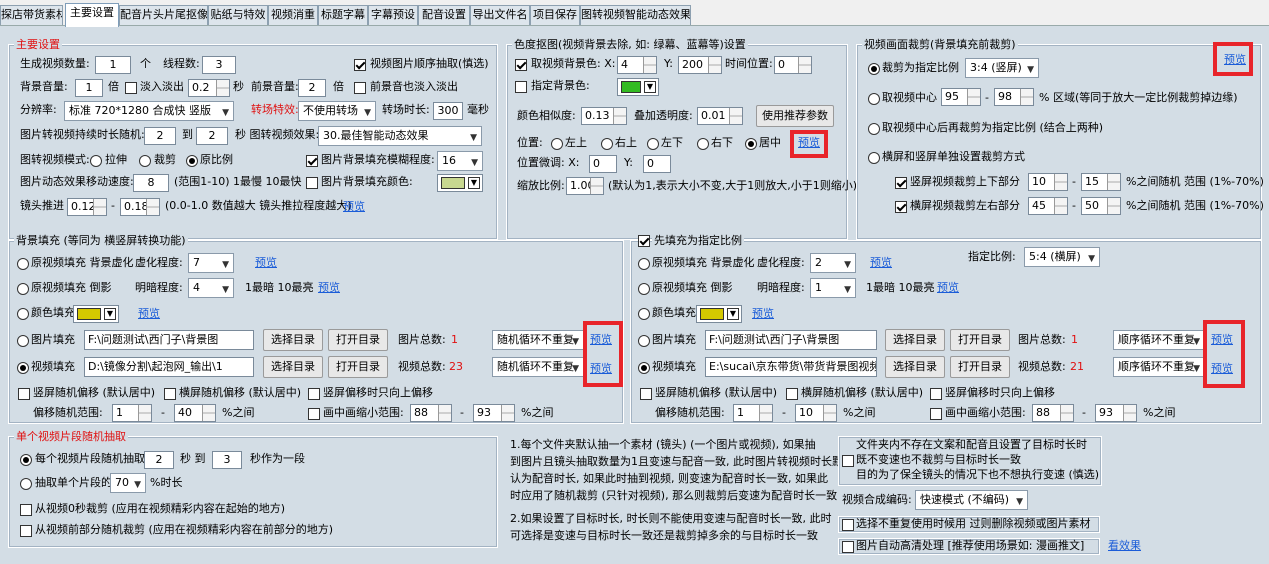 This screenshot has width=1269, height=564. What do you see at coordinates (603, 164) in the screenshot?
I see `fine-x-input: 0` at bounding box center [603, 164].